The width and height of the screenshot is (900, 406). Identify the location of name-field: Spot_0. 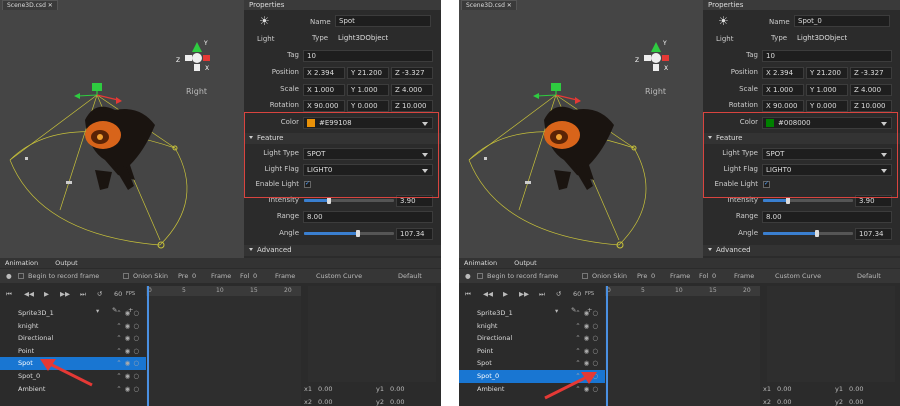
(842, 21).